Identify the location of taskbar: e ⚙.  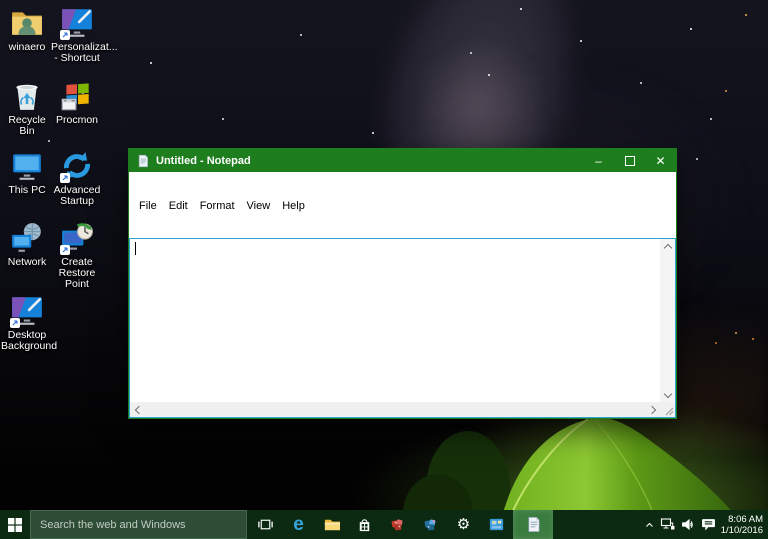
(384, 524).